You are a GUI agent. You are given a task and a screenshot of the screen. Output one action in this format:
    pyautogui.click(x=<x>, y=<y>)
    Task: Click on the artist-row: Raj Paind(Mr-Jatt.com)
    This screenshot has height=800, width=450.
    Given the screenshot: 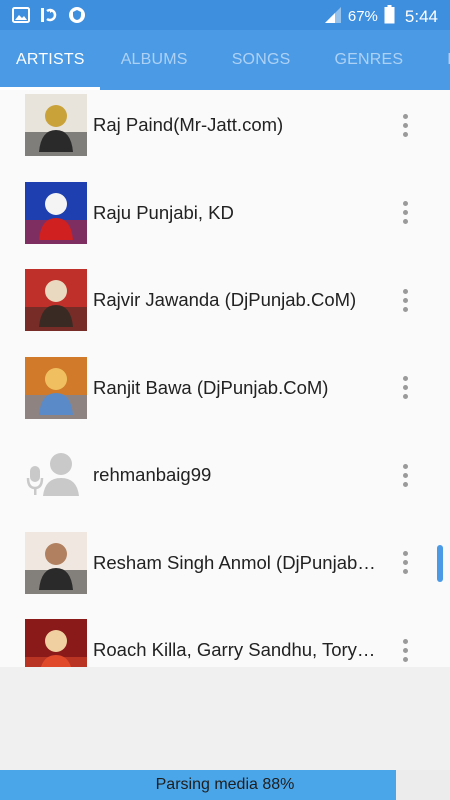 What is the action you would take?
    pyautogui.click(x=225, y=129)
    